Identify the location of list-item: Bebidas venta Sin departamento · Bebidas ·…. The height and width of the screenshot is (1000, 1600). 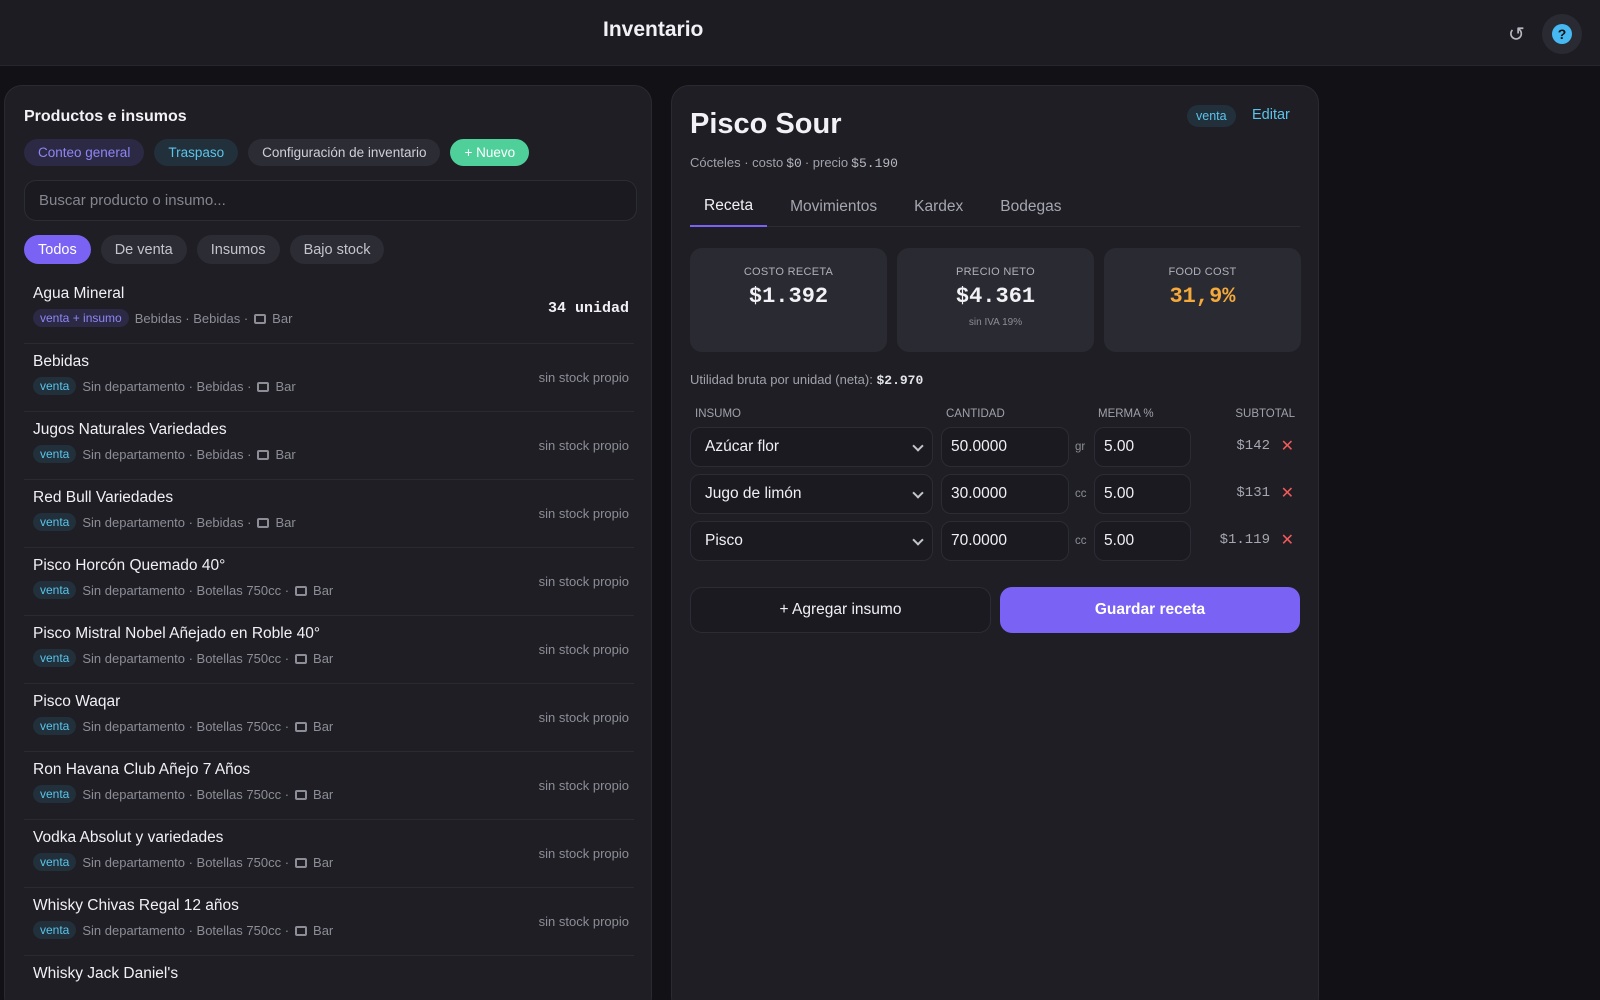
(329, 378).